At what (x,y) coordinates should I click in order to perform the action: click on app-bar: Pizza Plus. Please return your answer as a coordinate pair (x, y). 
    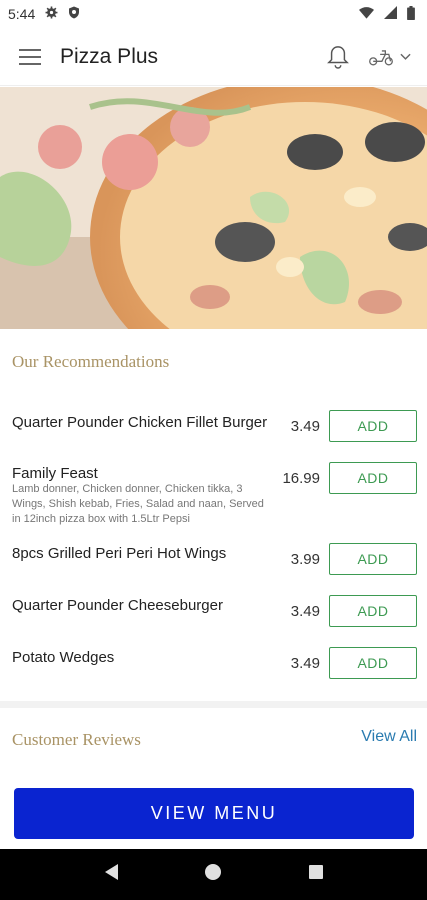
    Looking at the image, I should click on (213, 57).